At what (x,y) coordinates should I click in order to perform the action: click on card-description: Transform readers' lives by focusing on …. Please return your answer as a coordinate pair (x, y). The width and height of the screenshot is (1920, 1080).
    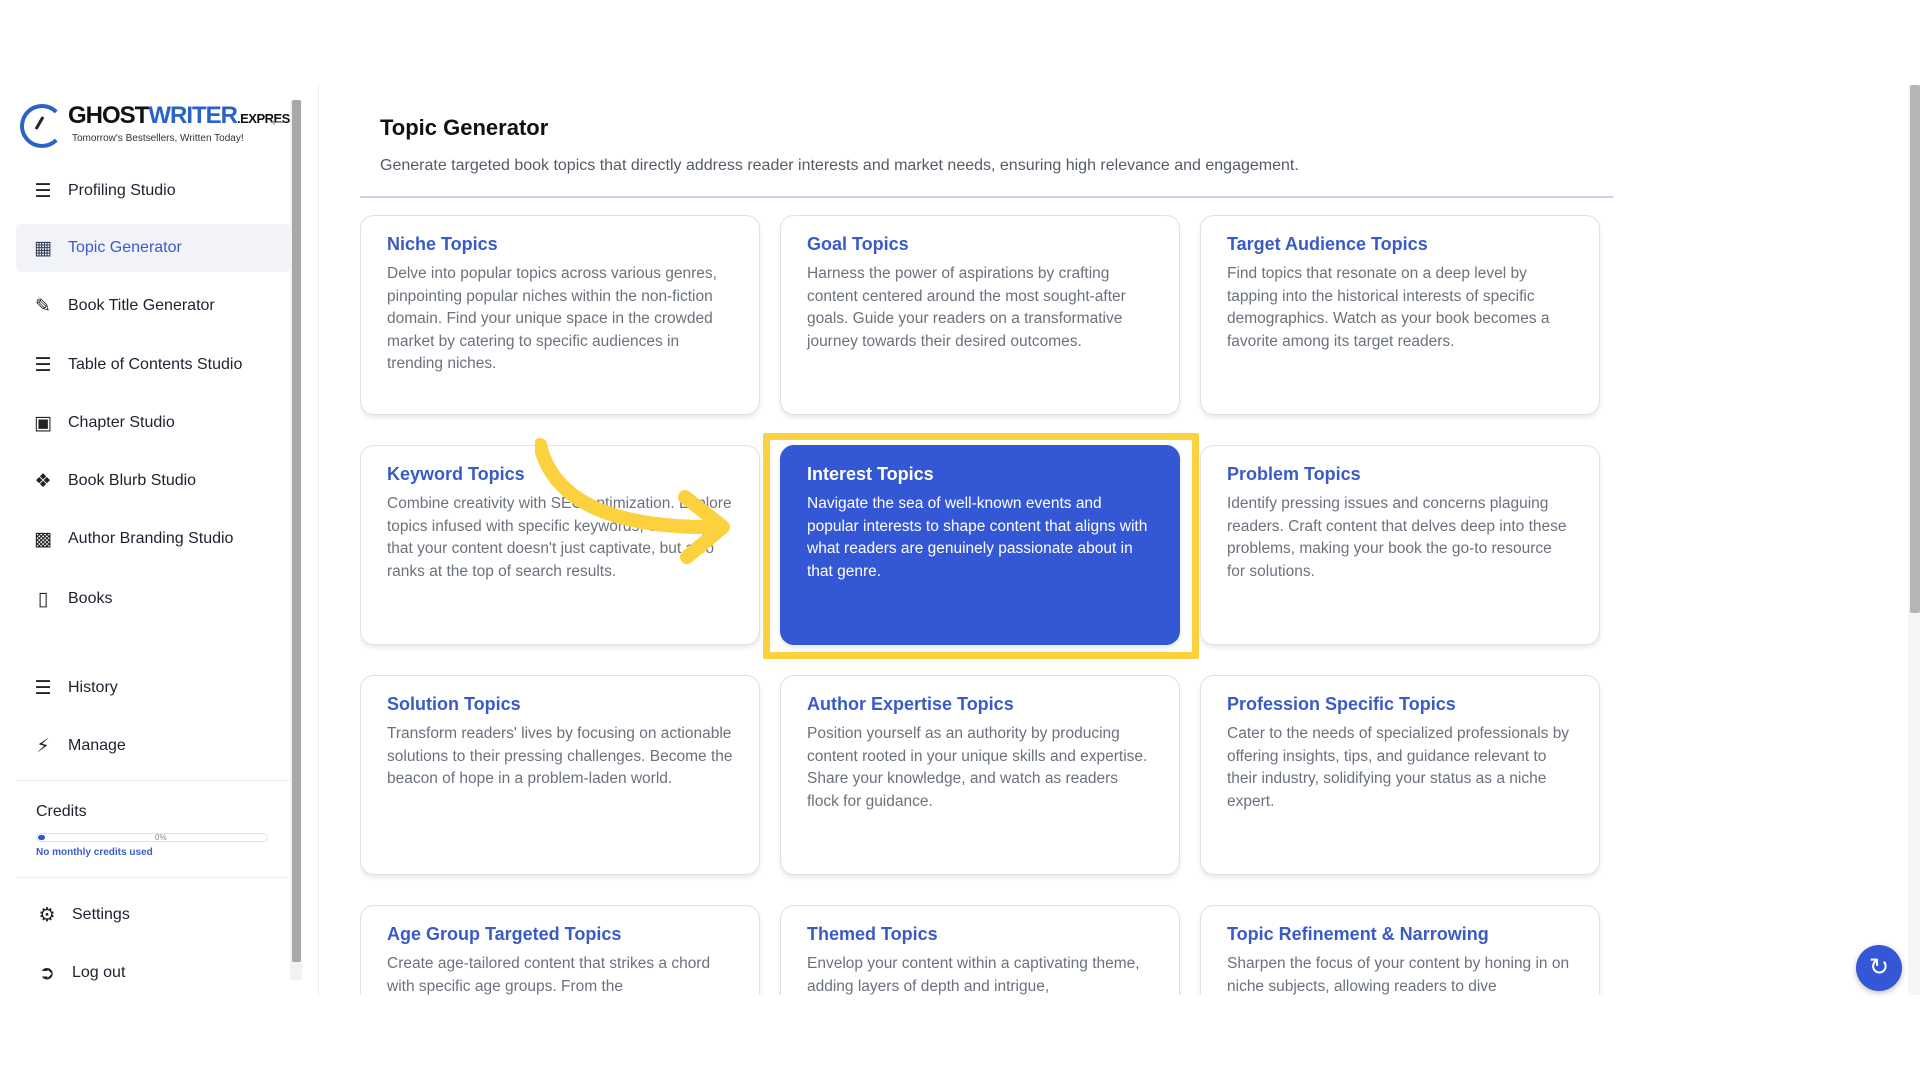
    Looking at the image, I should click on (560, 756).